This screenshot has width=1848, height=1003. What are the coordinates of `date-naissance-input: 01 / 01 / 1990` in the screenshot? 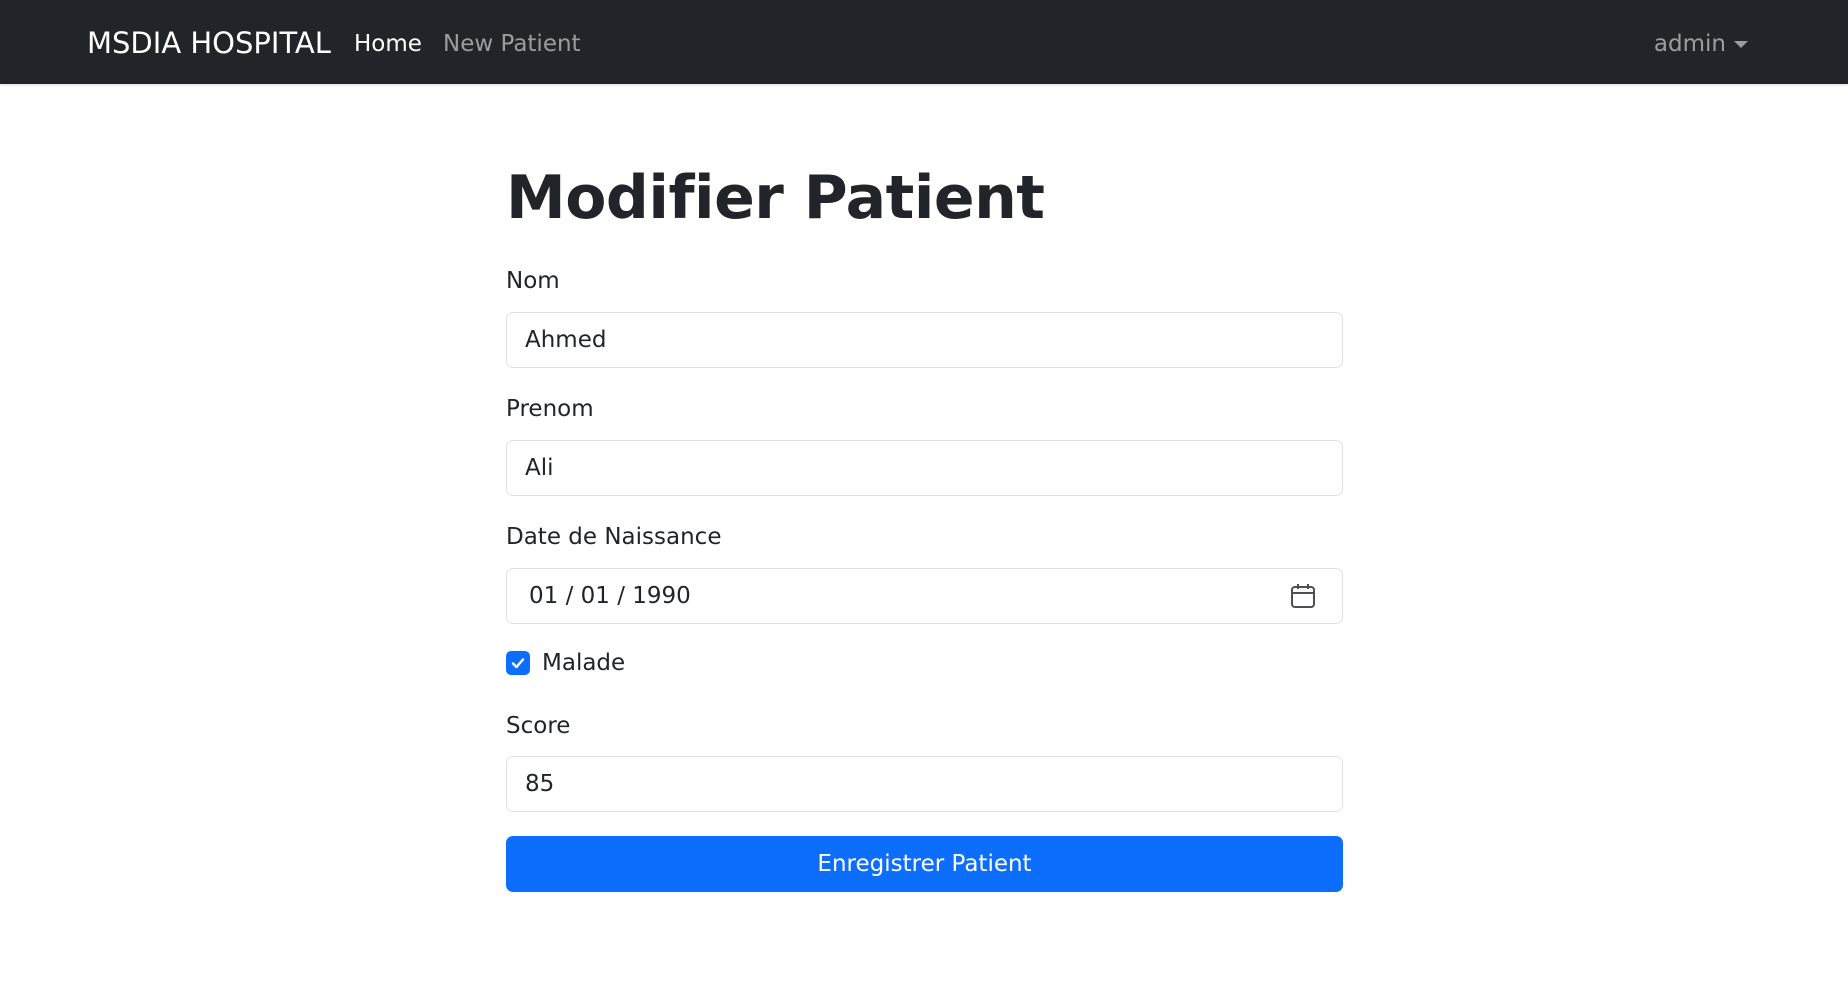 It's located at (924, 596).